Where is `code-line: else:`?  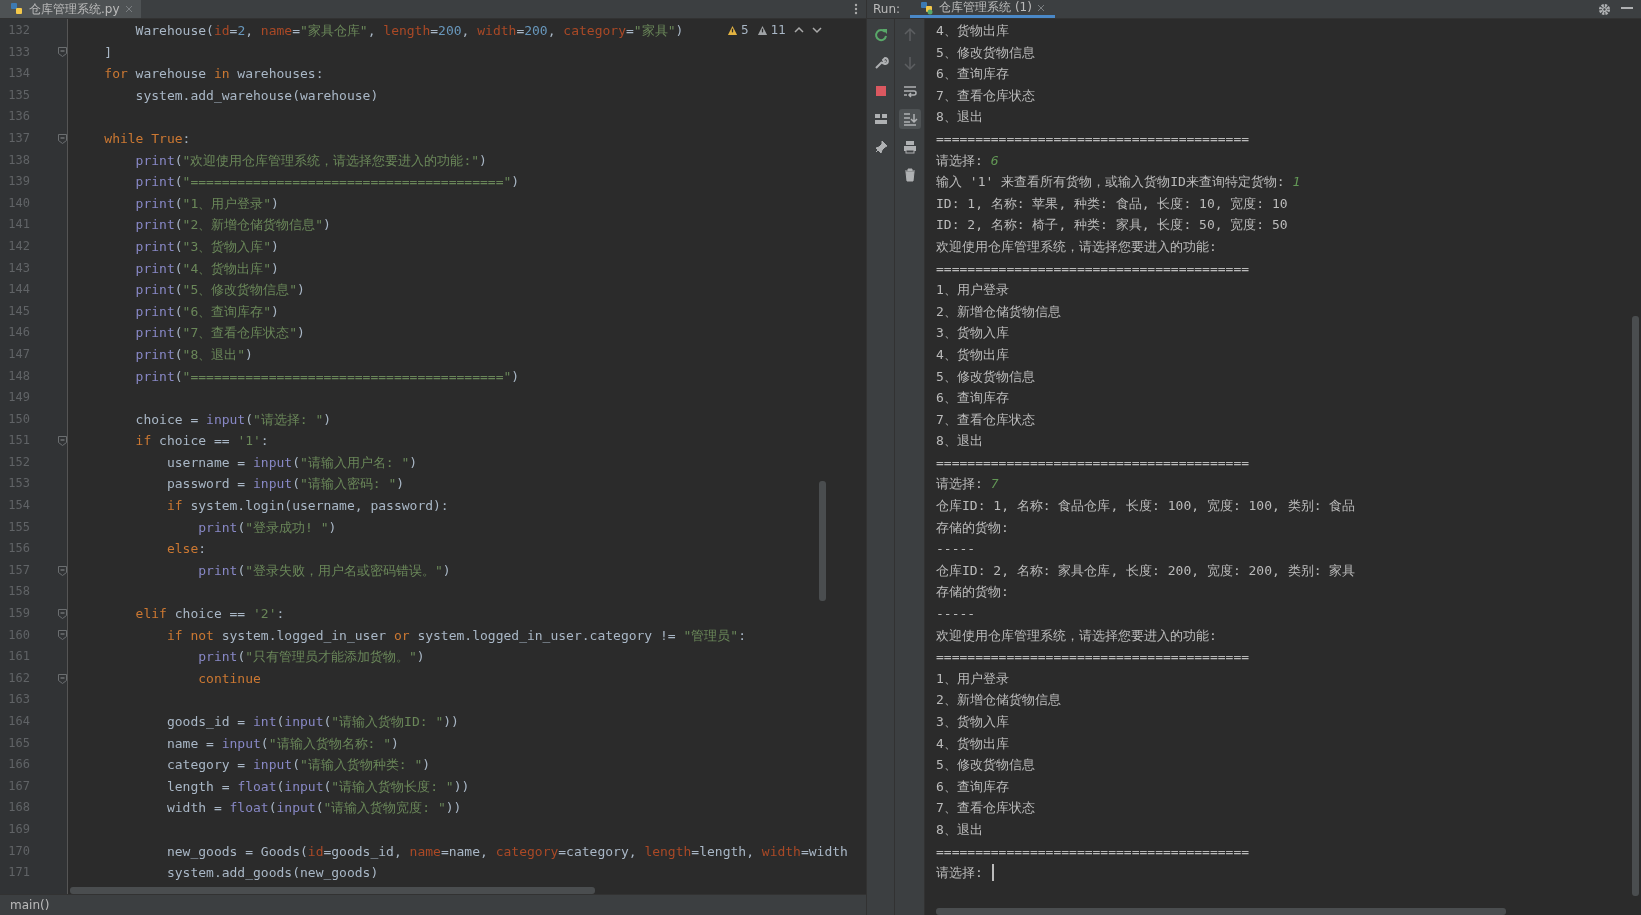 code-line: else: is located at coordinates (186, 549).